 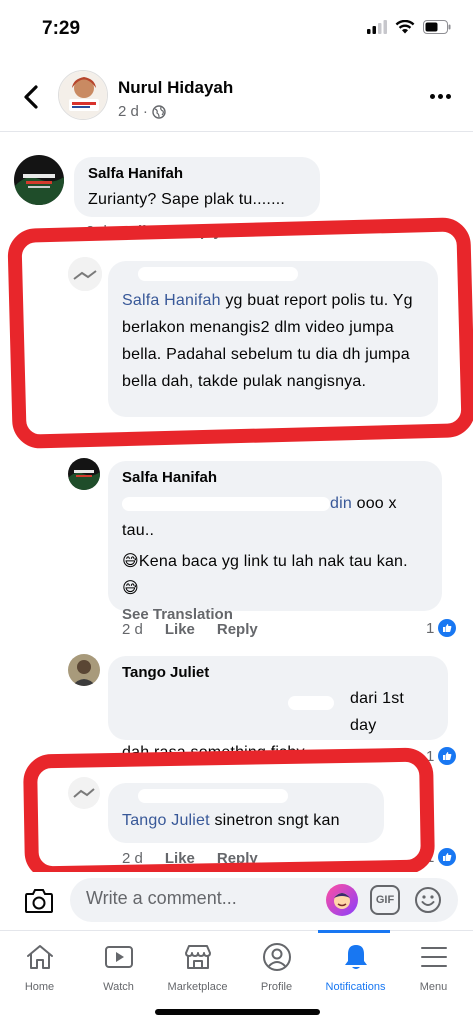 I want to click on author-avatar, so click(x=83, y=95).